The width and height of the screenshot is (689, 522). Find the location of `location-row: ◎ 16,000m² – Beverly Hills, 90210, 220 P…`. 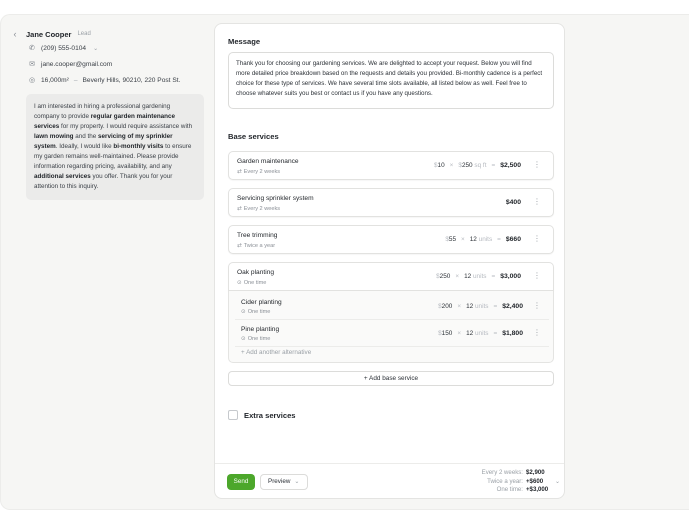

location-row: ◎ 16,000m² – Beverly Hills, 90210, 220 P… is located at coordinates (117, 80).